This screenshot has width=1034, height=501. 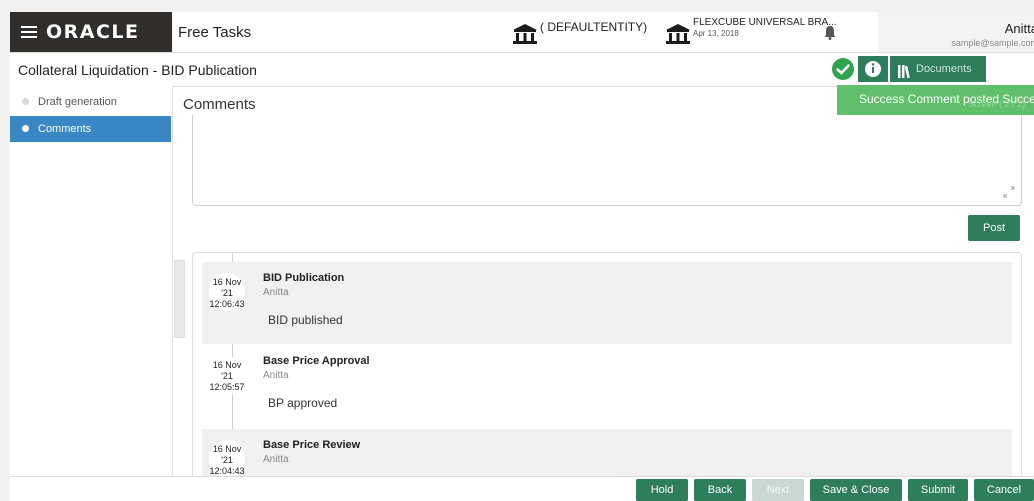 What do you see at coordinates (227, 387) in the screenshot?
I see `entry-time: 12:05:57` at bounding box center [227, 387].